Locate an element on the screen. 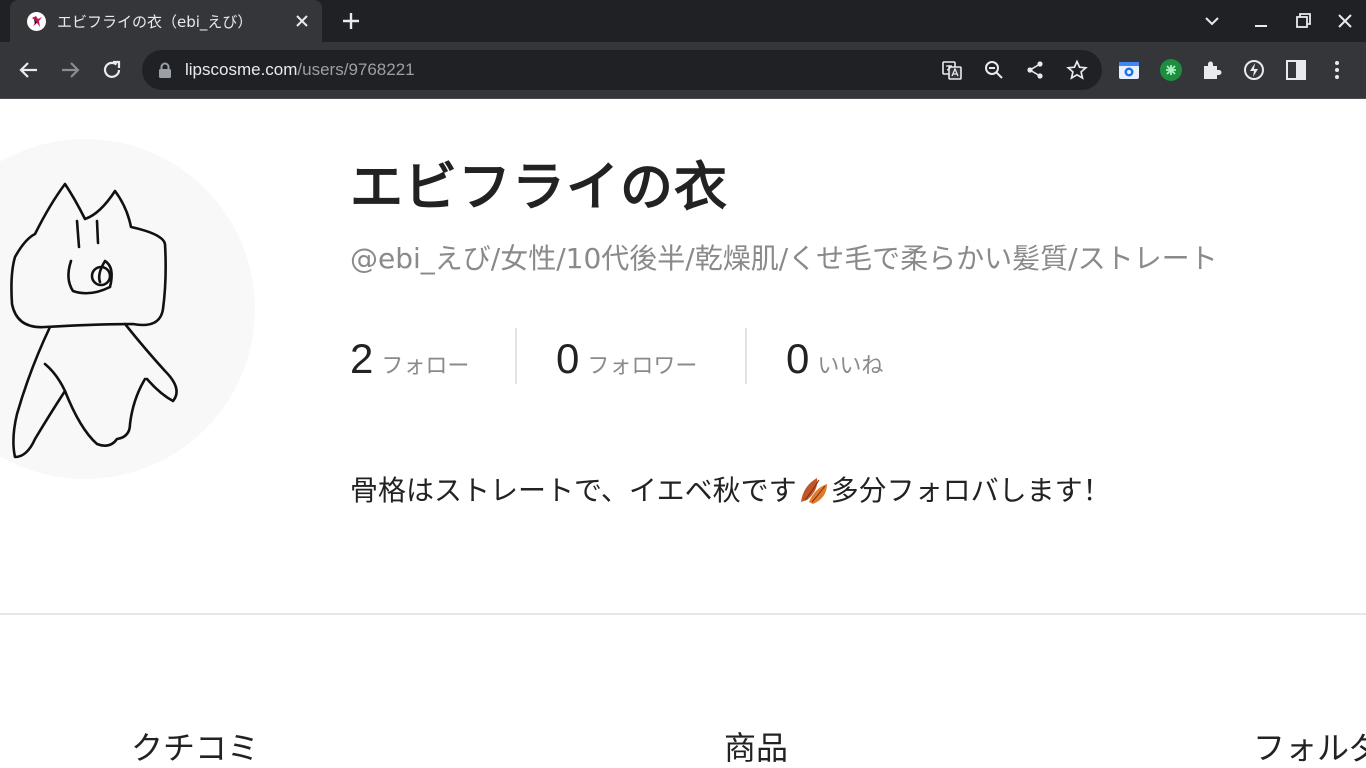  forward-arrow-icon is located at coordinates (70, 70).